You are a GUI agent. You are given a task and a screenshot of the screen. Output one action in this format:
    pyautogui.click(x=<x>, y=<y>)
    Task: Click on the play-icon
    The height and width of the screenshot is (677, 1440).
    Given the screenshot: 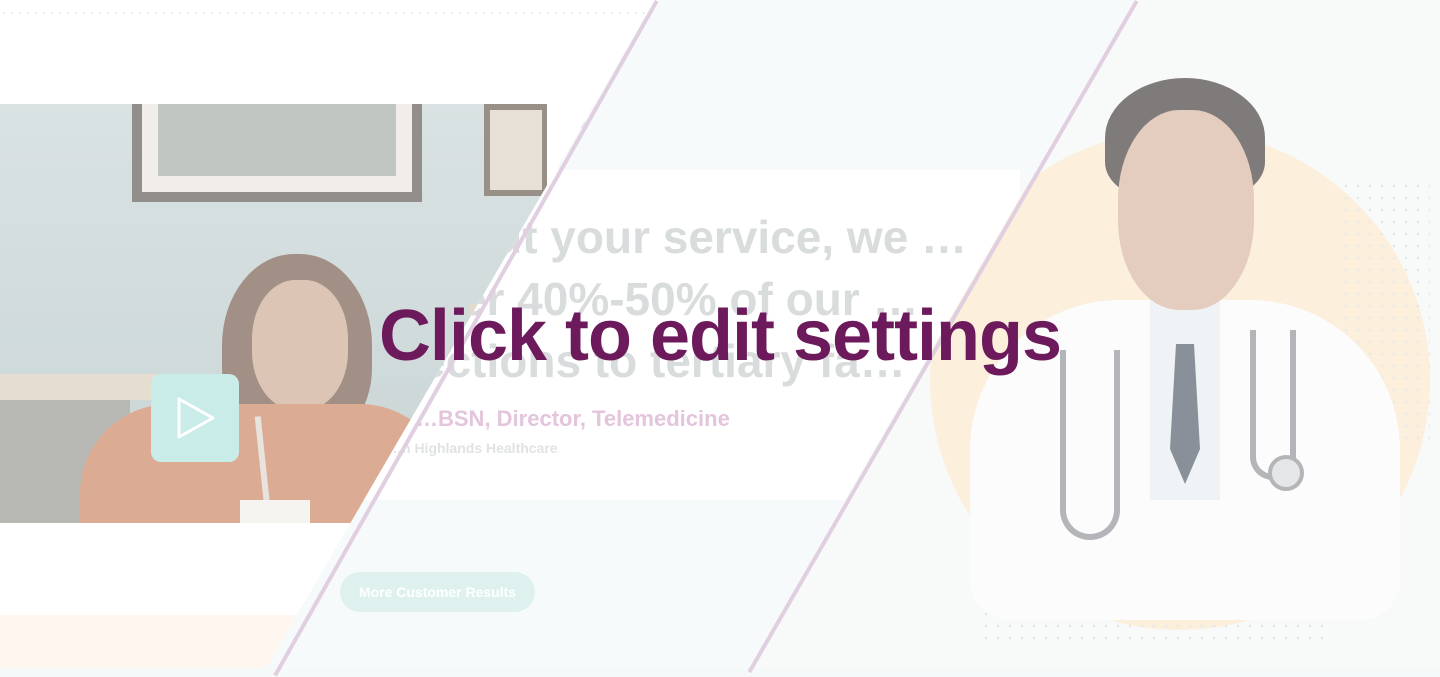 What is the action you would take?
    pyautogui.click(x=196, y=418)
    